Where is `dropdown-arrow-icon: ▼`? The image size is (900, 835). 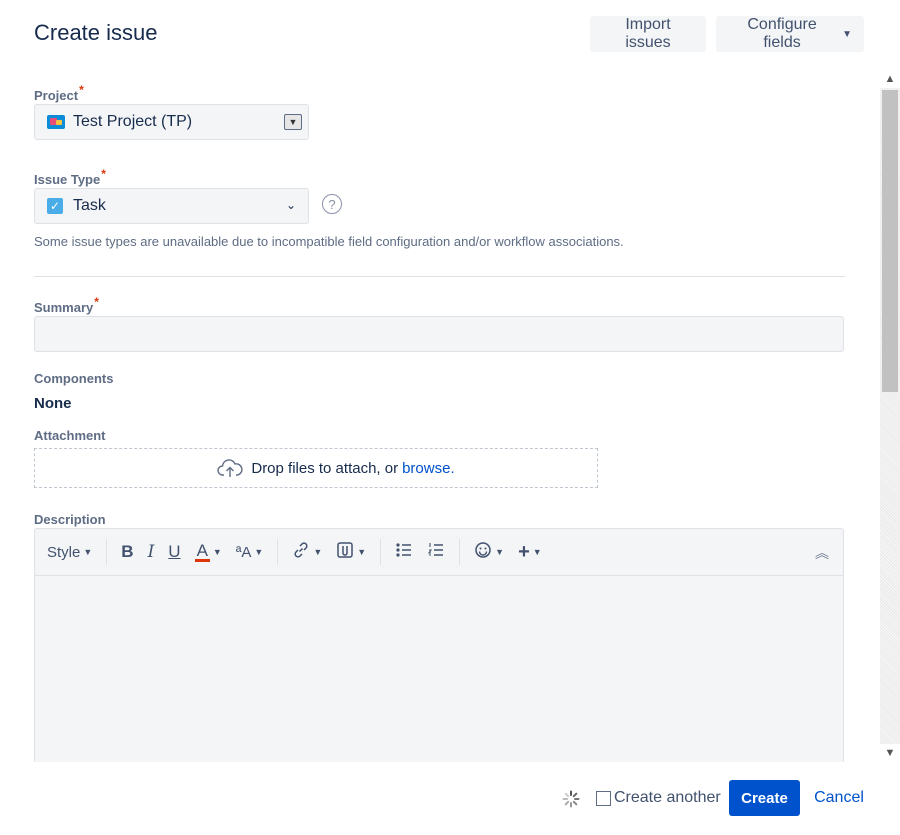
dropdown-arrow-icon: ▼ is located at coordinates (293, 122).